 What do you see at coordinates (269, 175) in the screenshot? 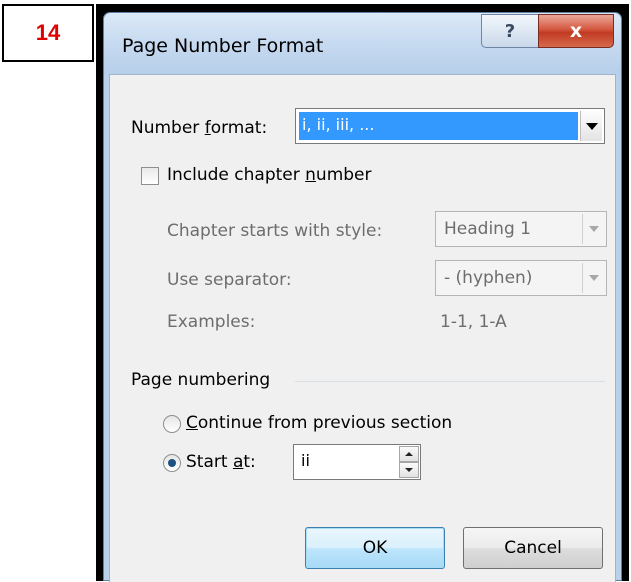
I see `include-chapter-number-label: Include chapter number` at bounding box center [269, 175].